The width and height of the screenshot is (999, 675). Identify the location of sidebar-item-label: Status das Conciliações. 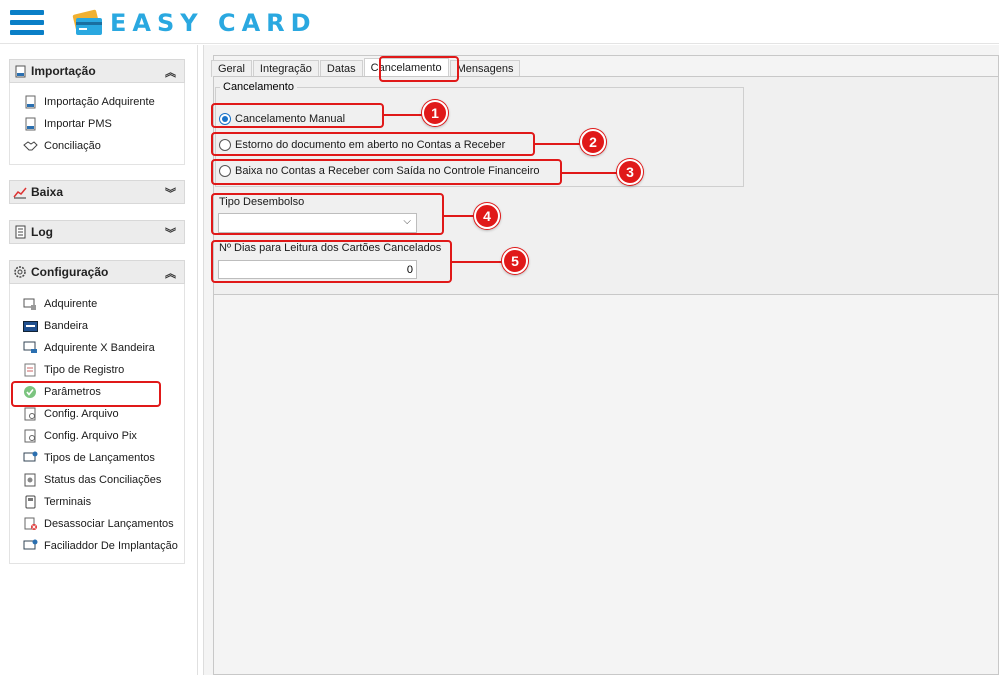
(103, 480).